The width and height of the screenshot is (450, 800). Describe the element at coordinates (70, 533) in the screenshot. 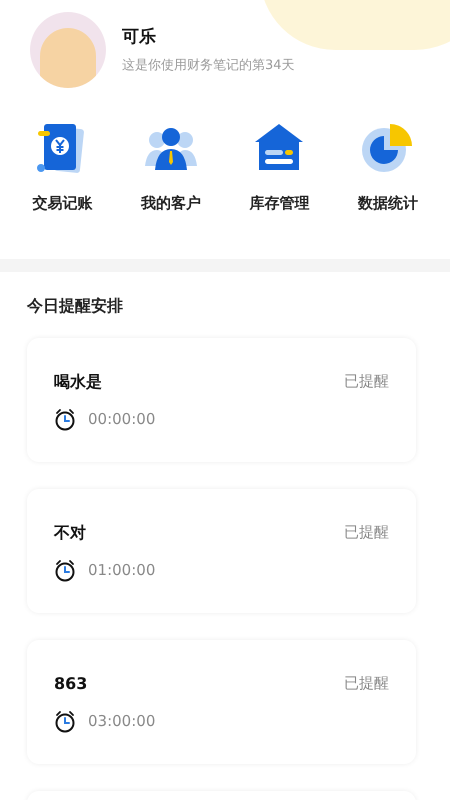

I see `reminder-title: 不对` at that location.